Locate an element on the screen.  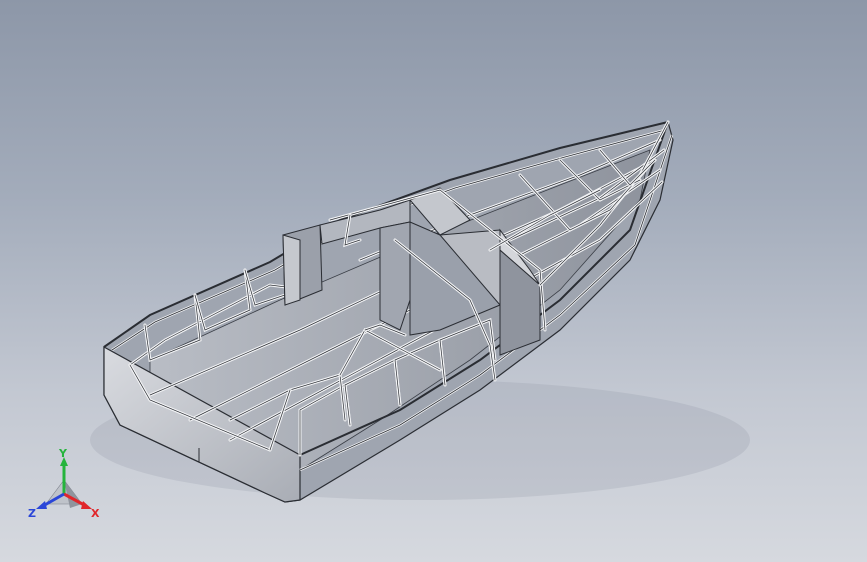
x-axis-label: X is located at coordinates (95, 513).